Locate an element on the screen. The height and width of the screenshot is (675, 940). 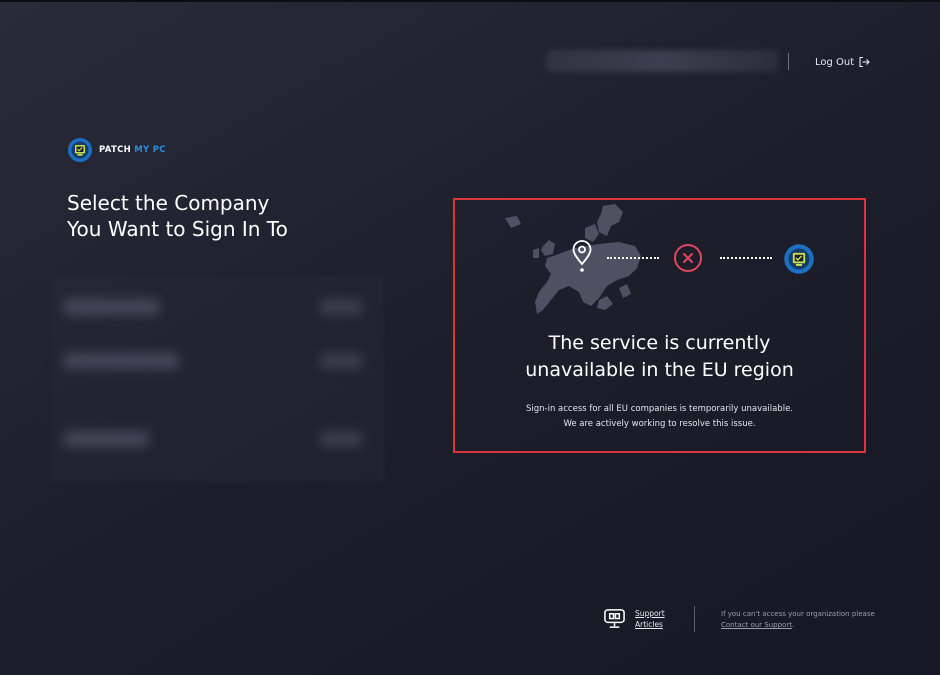
brand-name-part1: PATCH is located at coordinates (115, 150).